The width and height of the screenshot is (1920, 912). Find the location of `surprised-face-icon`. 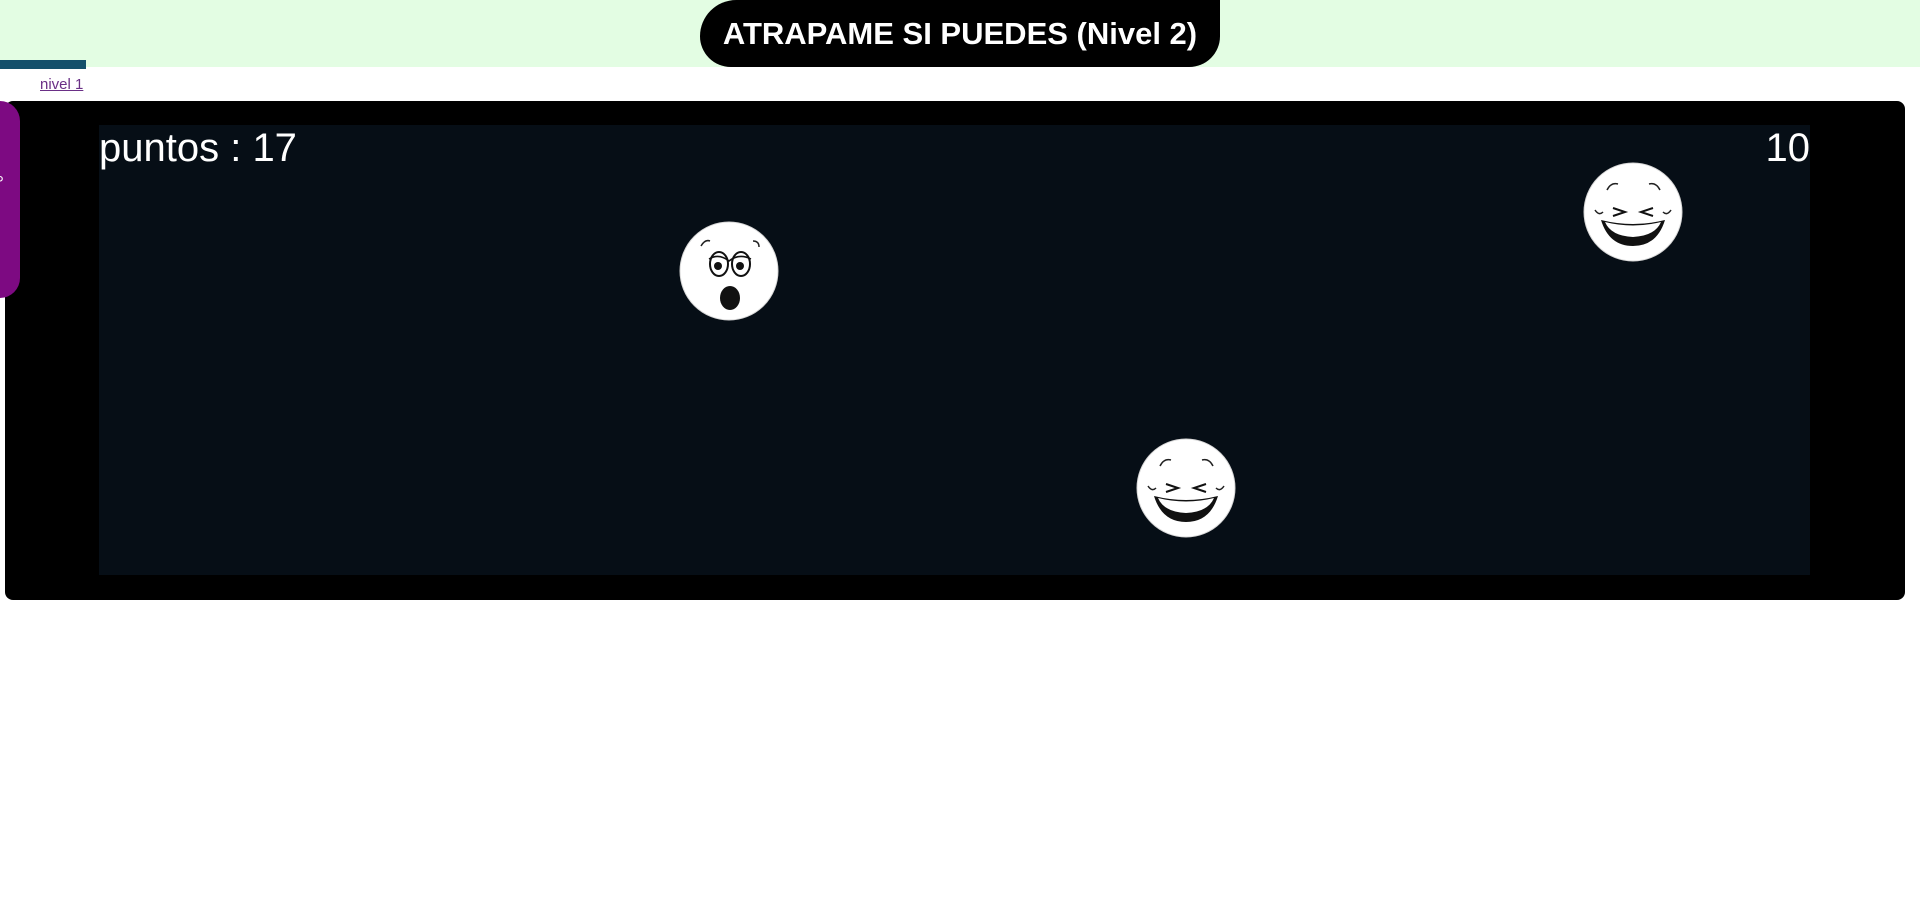

surprised-face-icon is located at coordinates (729, 271).